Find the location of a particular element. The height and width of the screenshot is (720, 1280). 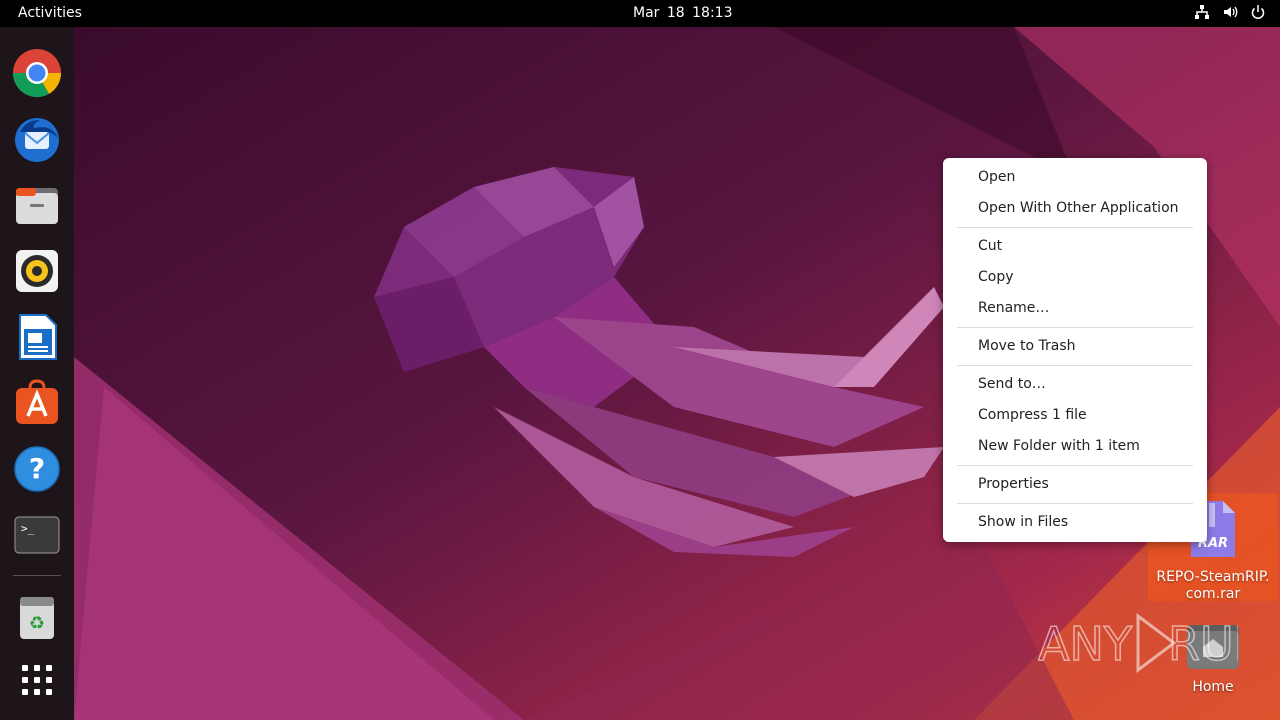

power-icon is located at coordinates (1258, 12).